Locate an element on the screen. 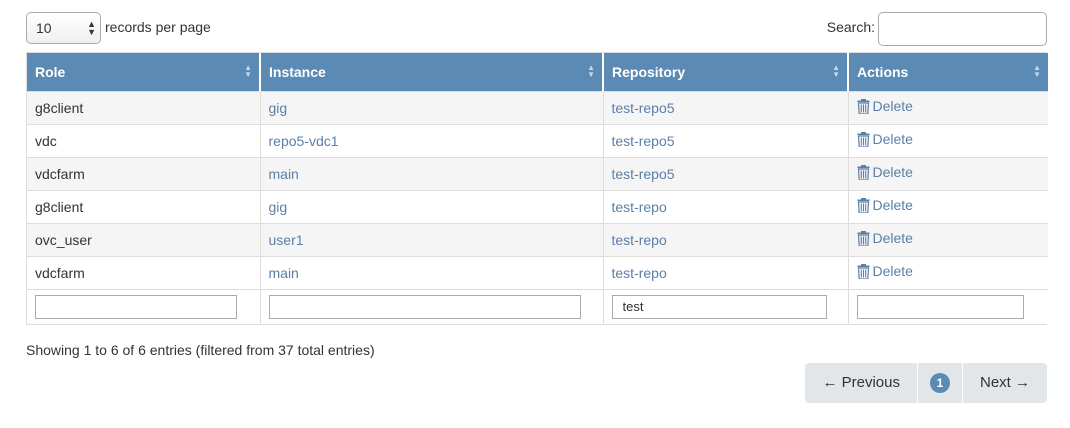 The width and height of the screenshot is (1070, 428). current-page-badge: 1 is located at coordinates (939, 383).